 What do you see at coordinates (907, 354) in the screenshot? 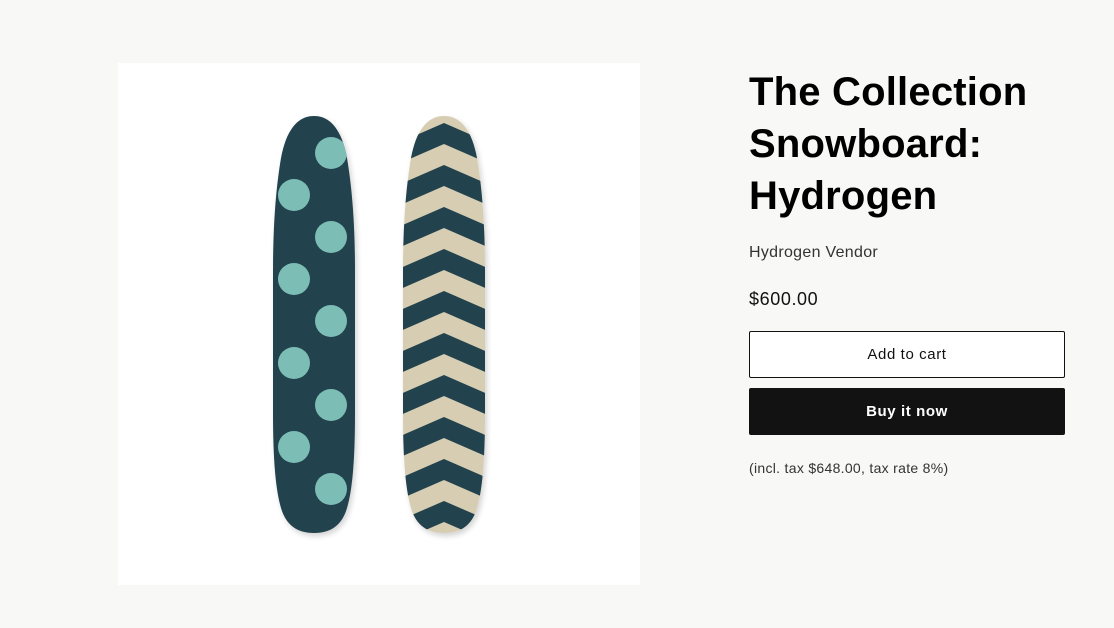
I see `add-to-cart-button: Add to cart` at bounding box center [907, 354].